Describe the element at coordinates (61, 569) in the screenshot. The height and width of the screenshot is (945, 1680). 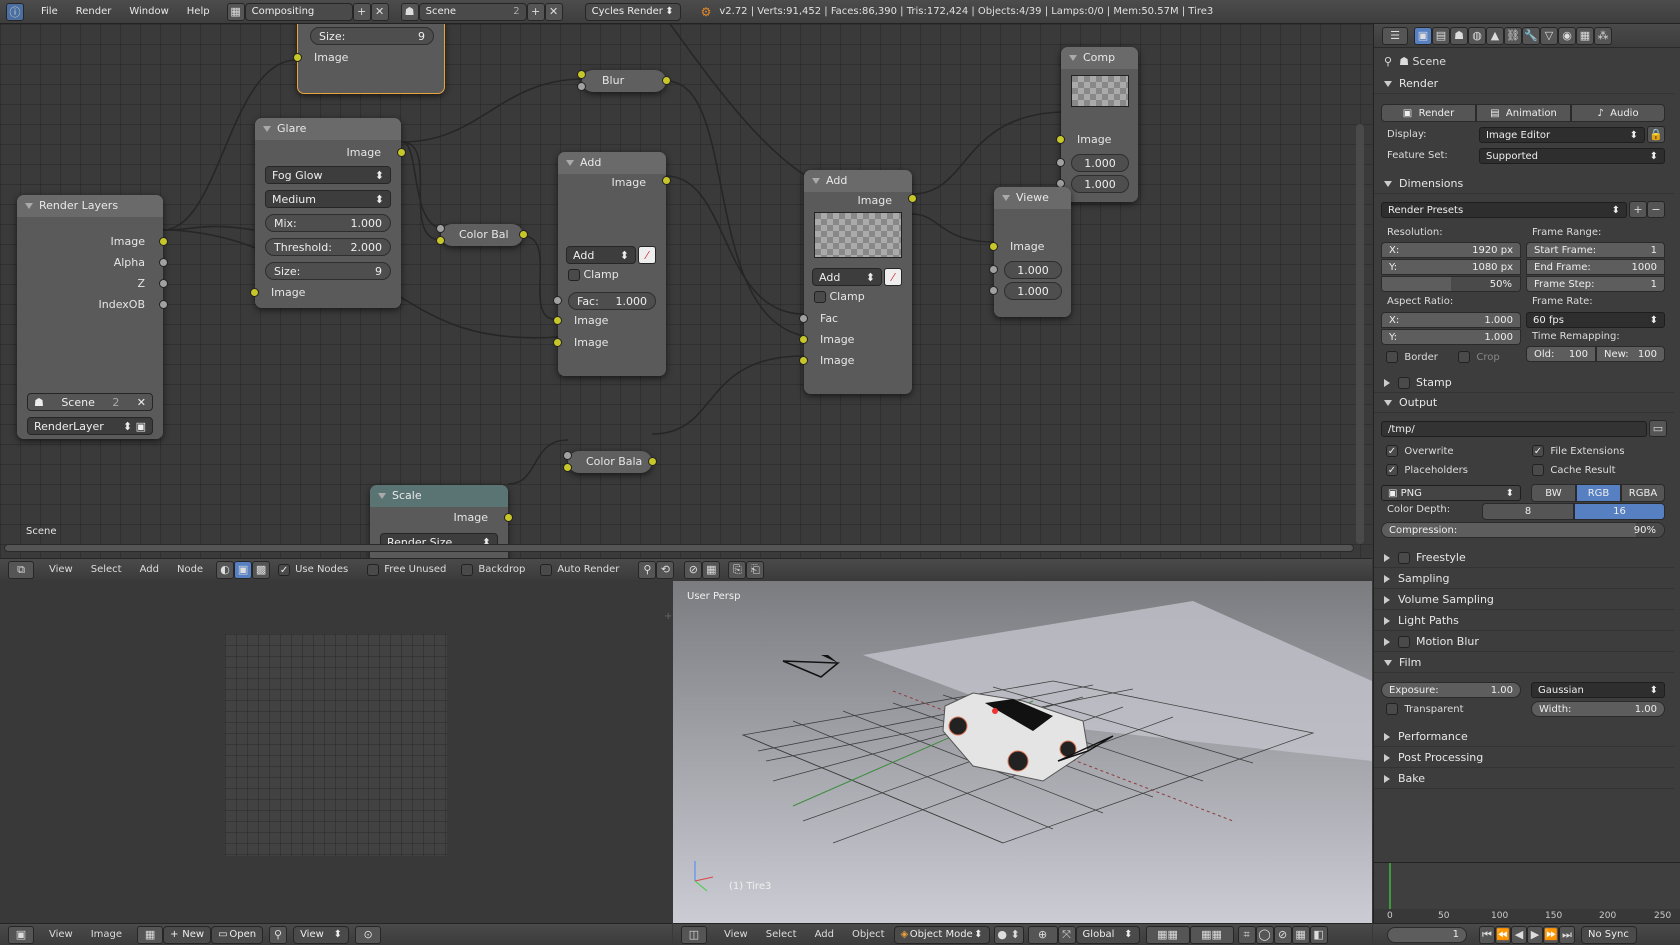
I see `menu-view: View` at that location.